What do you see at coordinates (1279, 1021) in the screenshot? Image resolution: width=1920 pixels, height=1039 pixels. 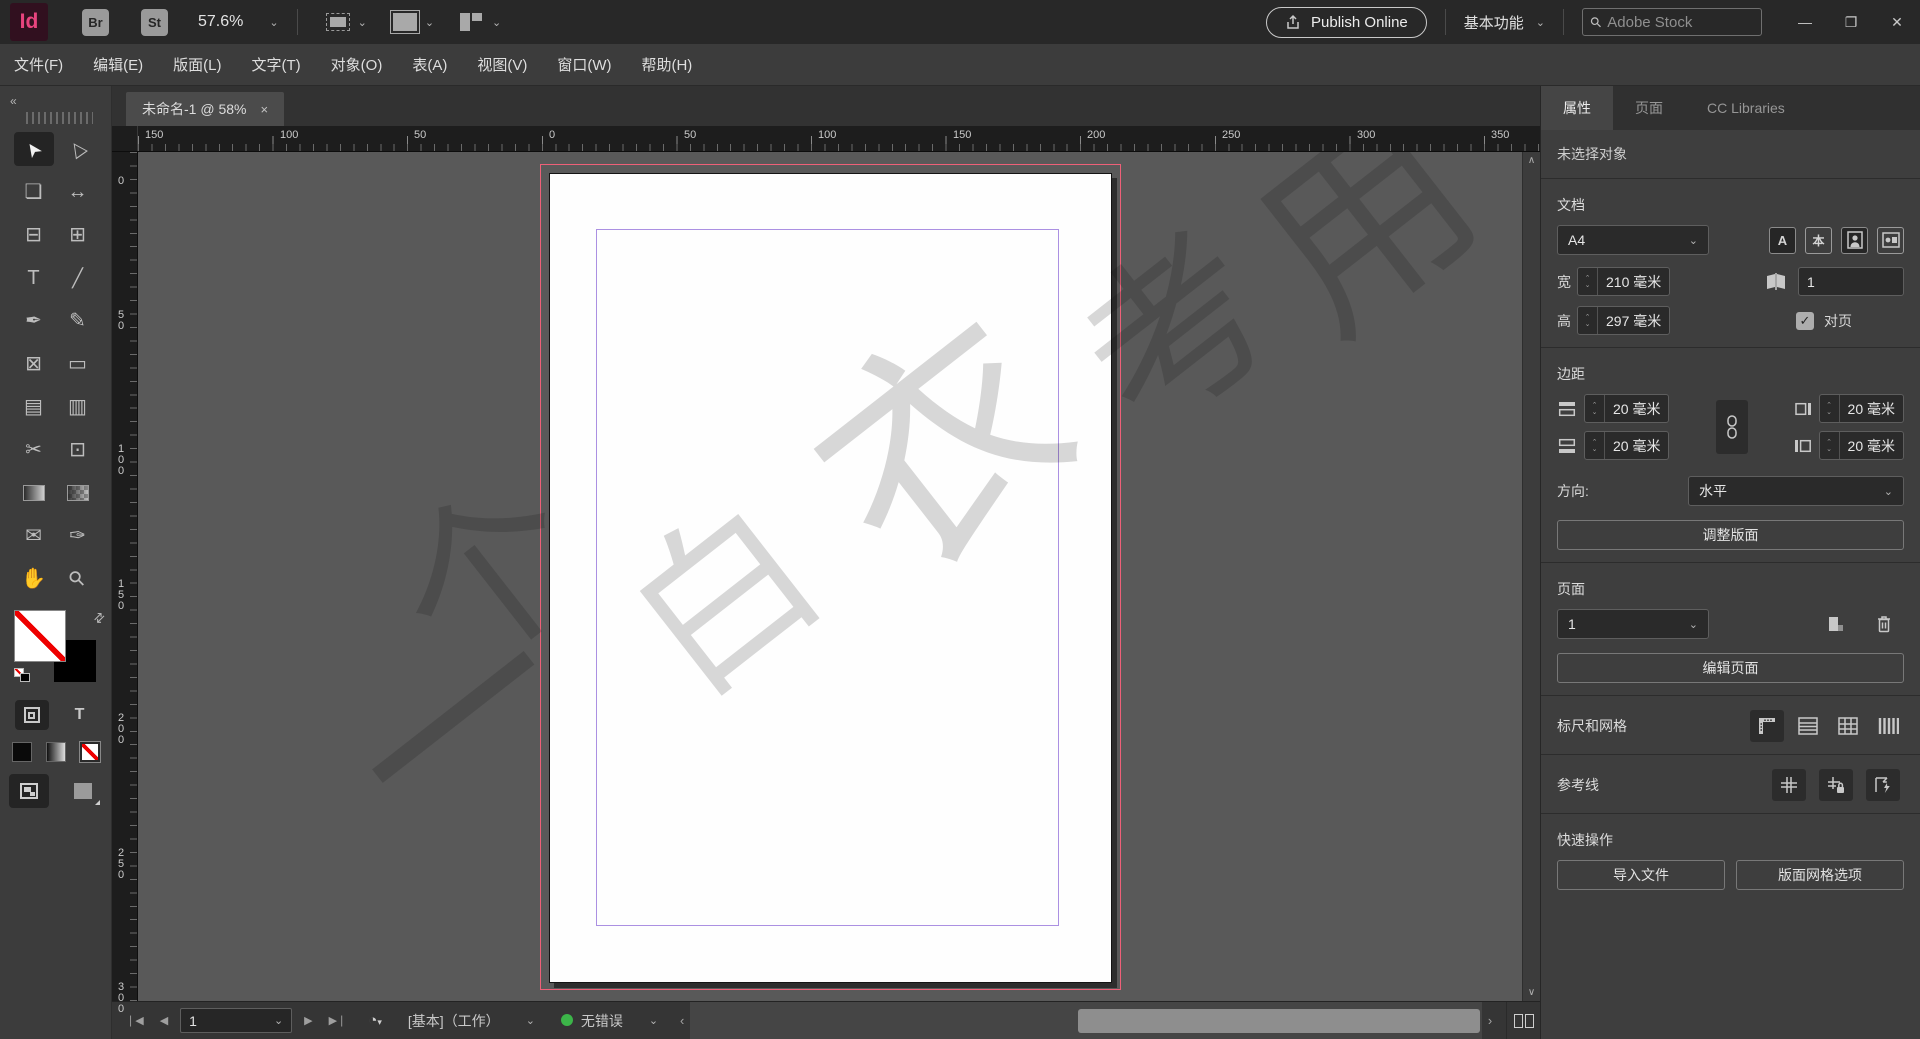 I see `horizontal-scroll-thumb` at bounding box center [1279, 1021].